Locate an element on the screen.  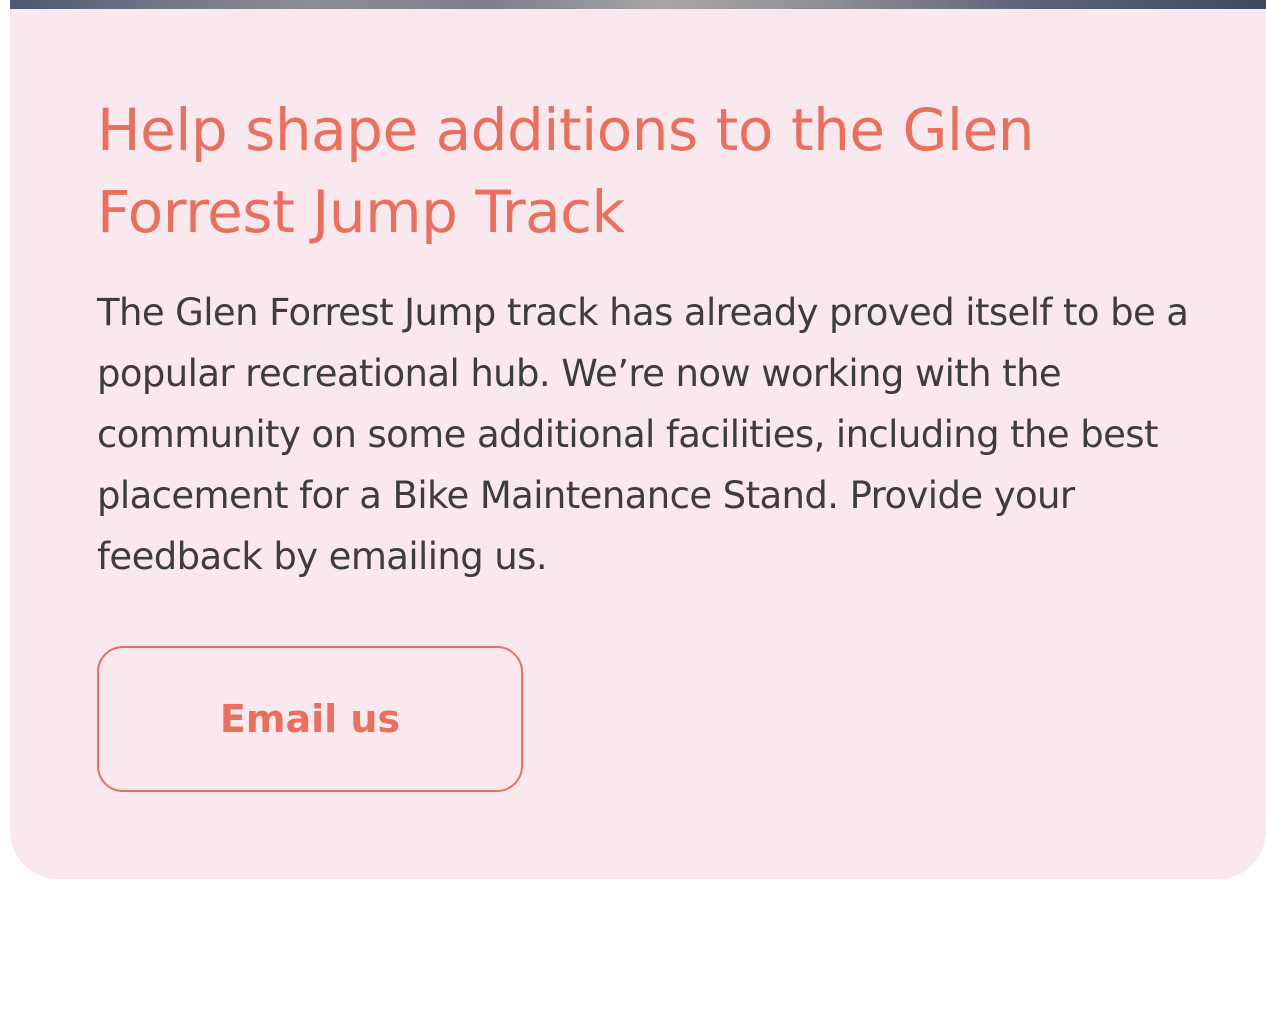
hero-image is located at coordinates (638, 4).